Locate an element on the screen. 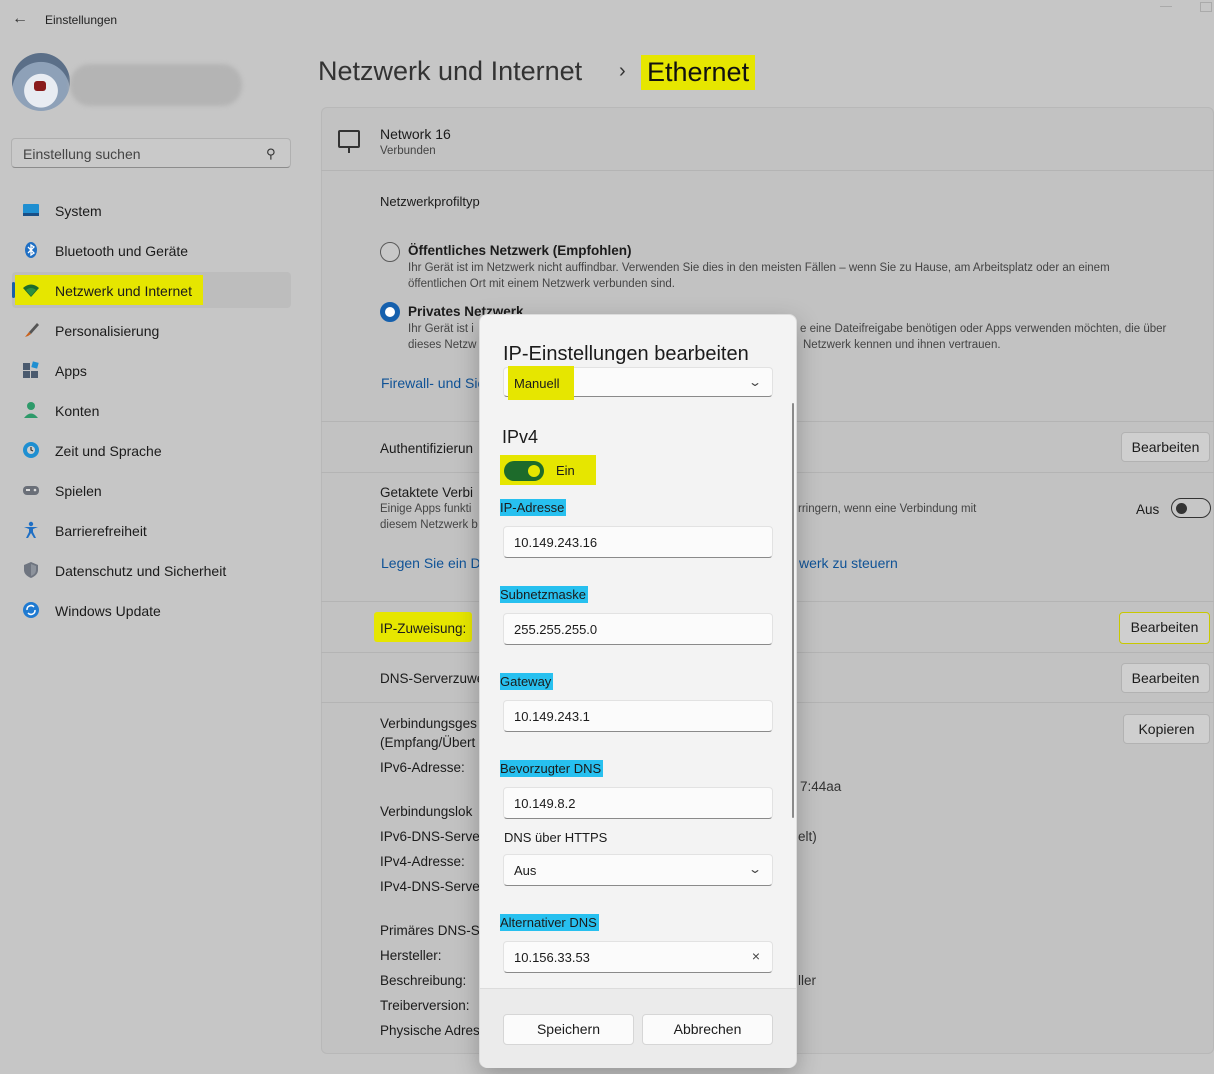 This screenshot has width=1214, height=1074. save-button: Speichern is located at coordinates (568, 1029).